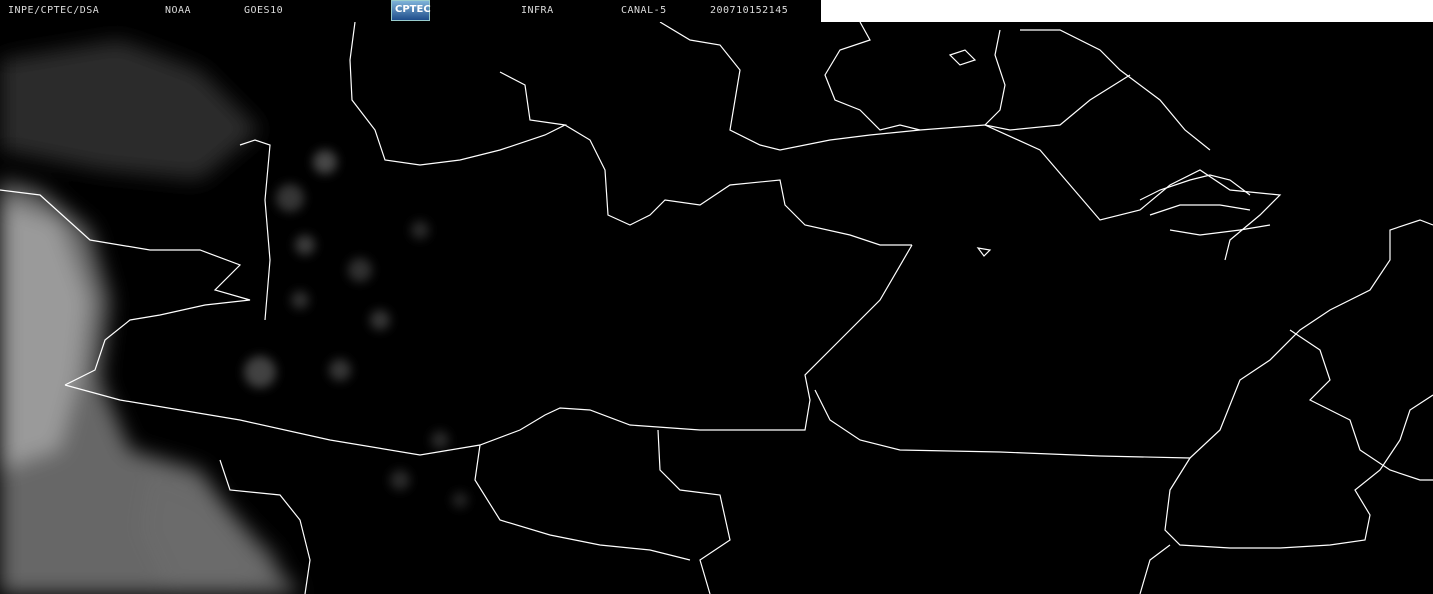 This screenshot has width=1433, height=594. Describe the element at coordinates (255, 230) in the screenshot. I see `border-roraima` at that location.